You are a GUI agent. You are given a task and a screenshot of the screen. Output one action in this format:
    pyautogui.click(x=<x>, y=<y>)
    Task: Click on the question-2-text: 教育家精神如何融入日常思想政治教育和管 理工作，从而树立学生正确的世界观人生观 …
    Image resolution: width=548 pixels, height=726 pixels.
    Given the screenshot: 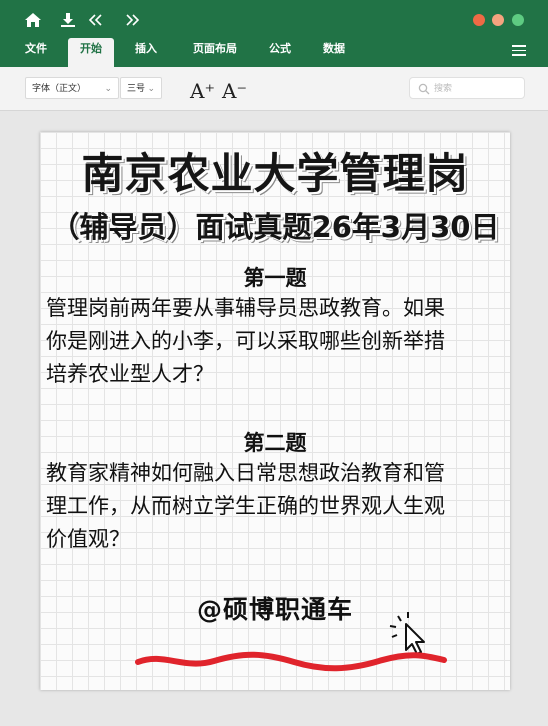 What is the action you would take?
    pyautogui.click(x=277, y=506)
    